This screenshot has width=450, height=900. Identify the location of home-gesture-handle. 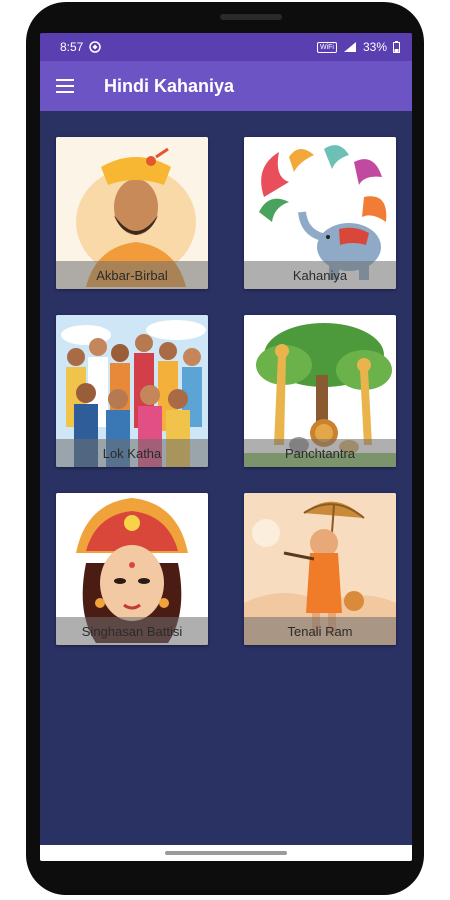
(226, 853).